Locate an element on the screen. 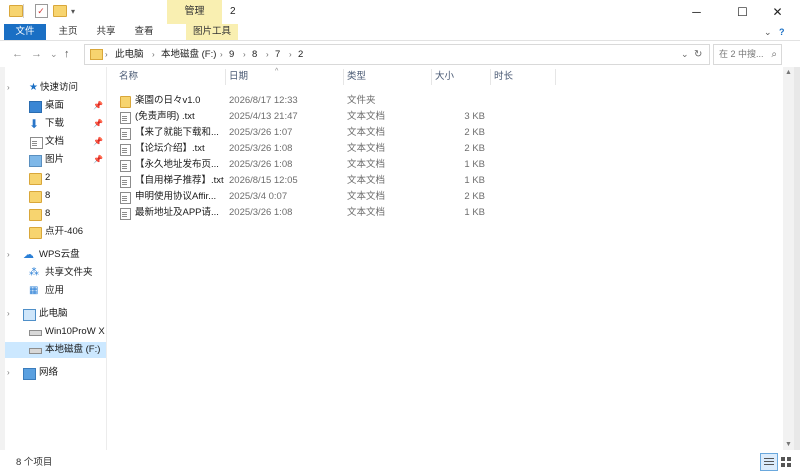 Image resolution: width=800 pixels, height=475 pixels. details-view-button is located at coordinates (769, 462).